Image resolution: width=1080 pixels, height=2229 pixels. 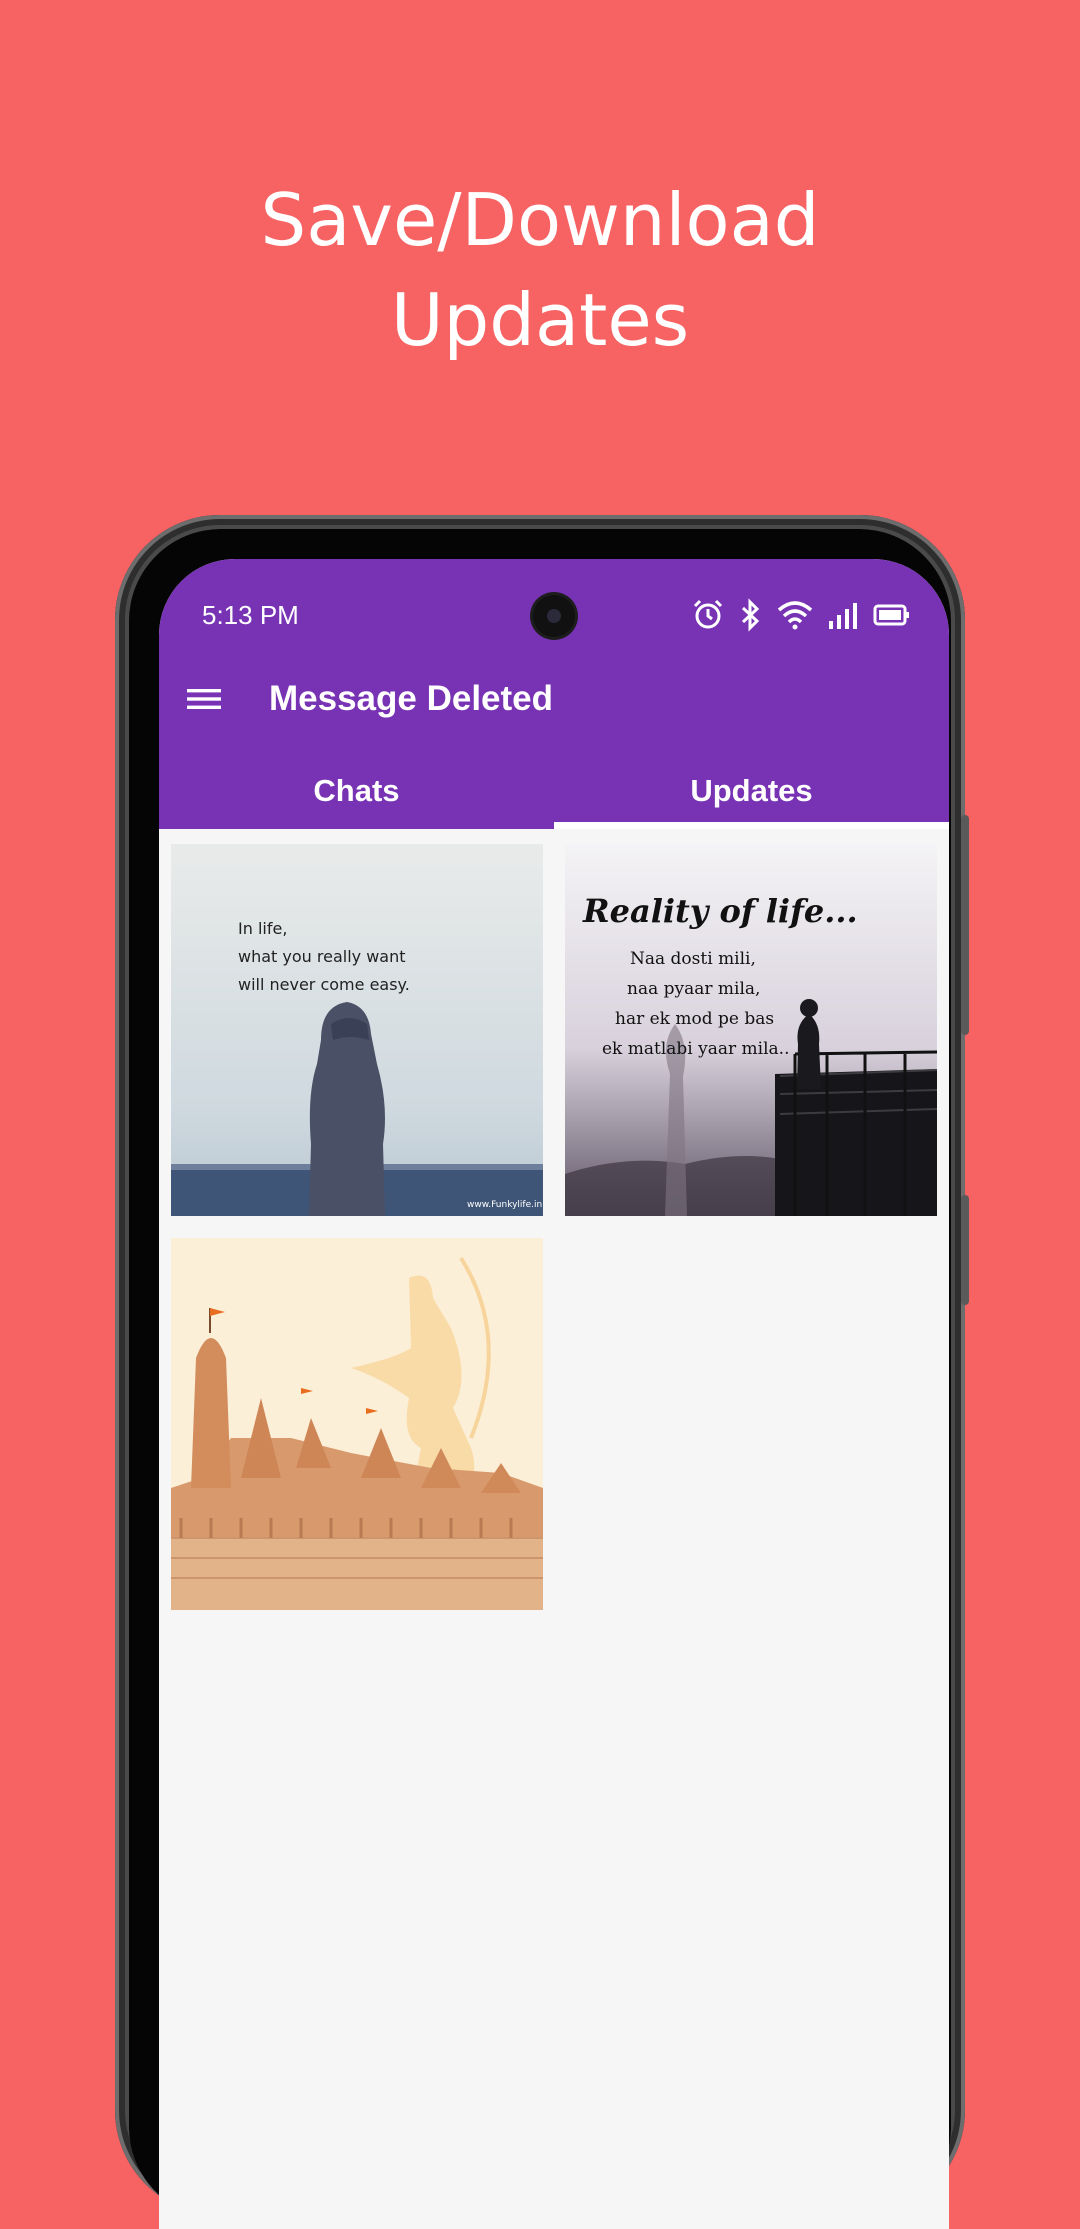 What do you see at coordinates (356, 794) in the screenshot?
I see `tab-chats: Chats` at bounding box center [356, 794].